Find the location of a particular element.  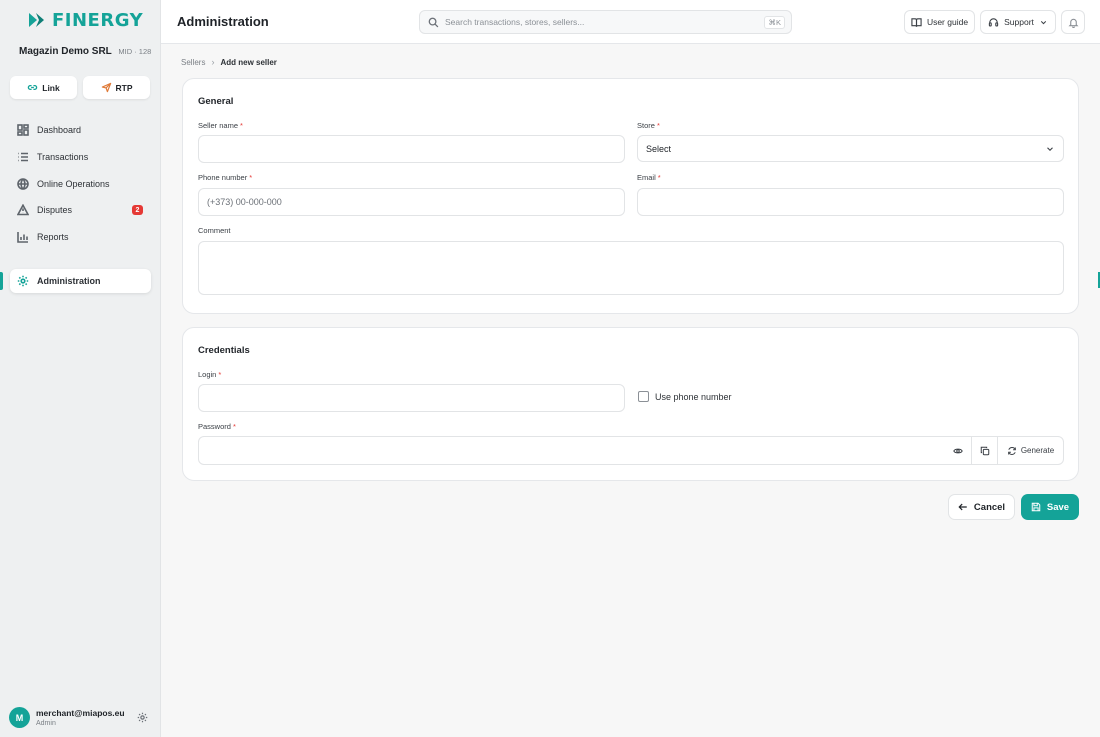

save-label: Save is located at coordinates (1058, 507).